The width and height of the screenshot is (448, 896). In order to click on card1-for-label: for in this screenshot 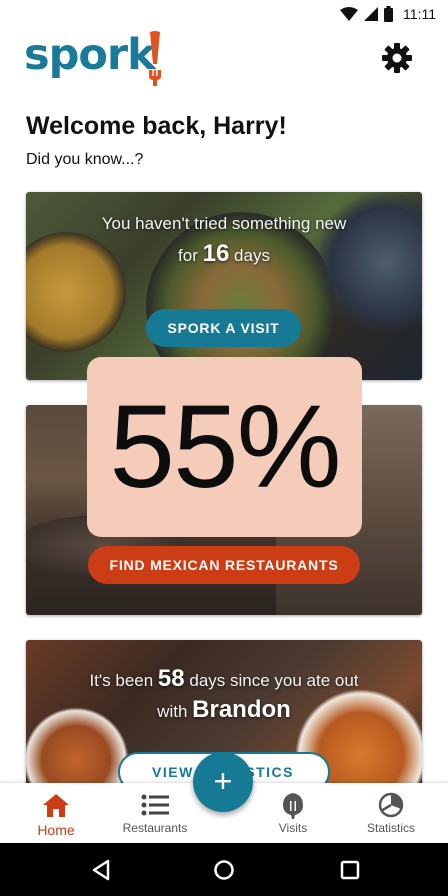, I will do `click(188, 255)`.